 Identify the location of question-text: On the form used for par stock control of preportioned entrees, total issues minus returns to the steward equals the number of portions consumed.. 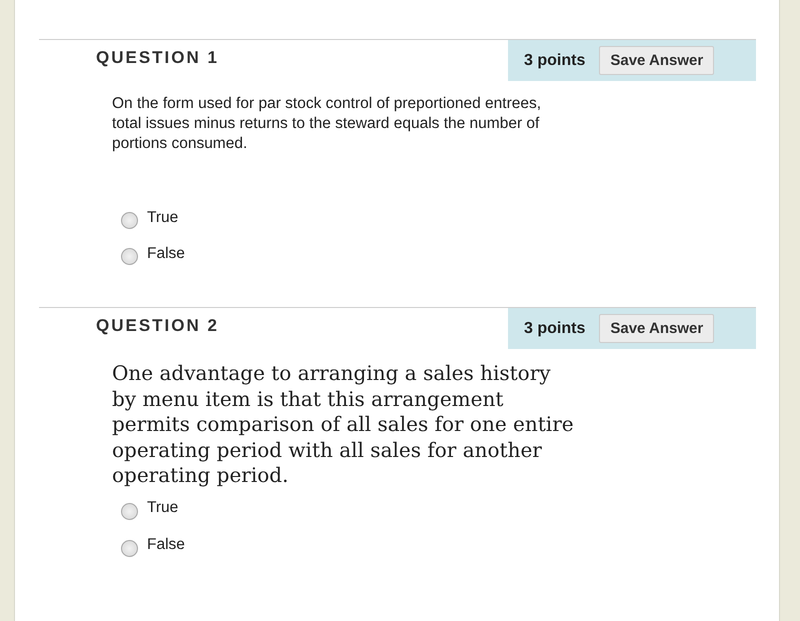
(327, 124).